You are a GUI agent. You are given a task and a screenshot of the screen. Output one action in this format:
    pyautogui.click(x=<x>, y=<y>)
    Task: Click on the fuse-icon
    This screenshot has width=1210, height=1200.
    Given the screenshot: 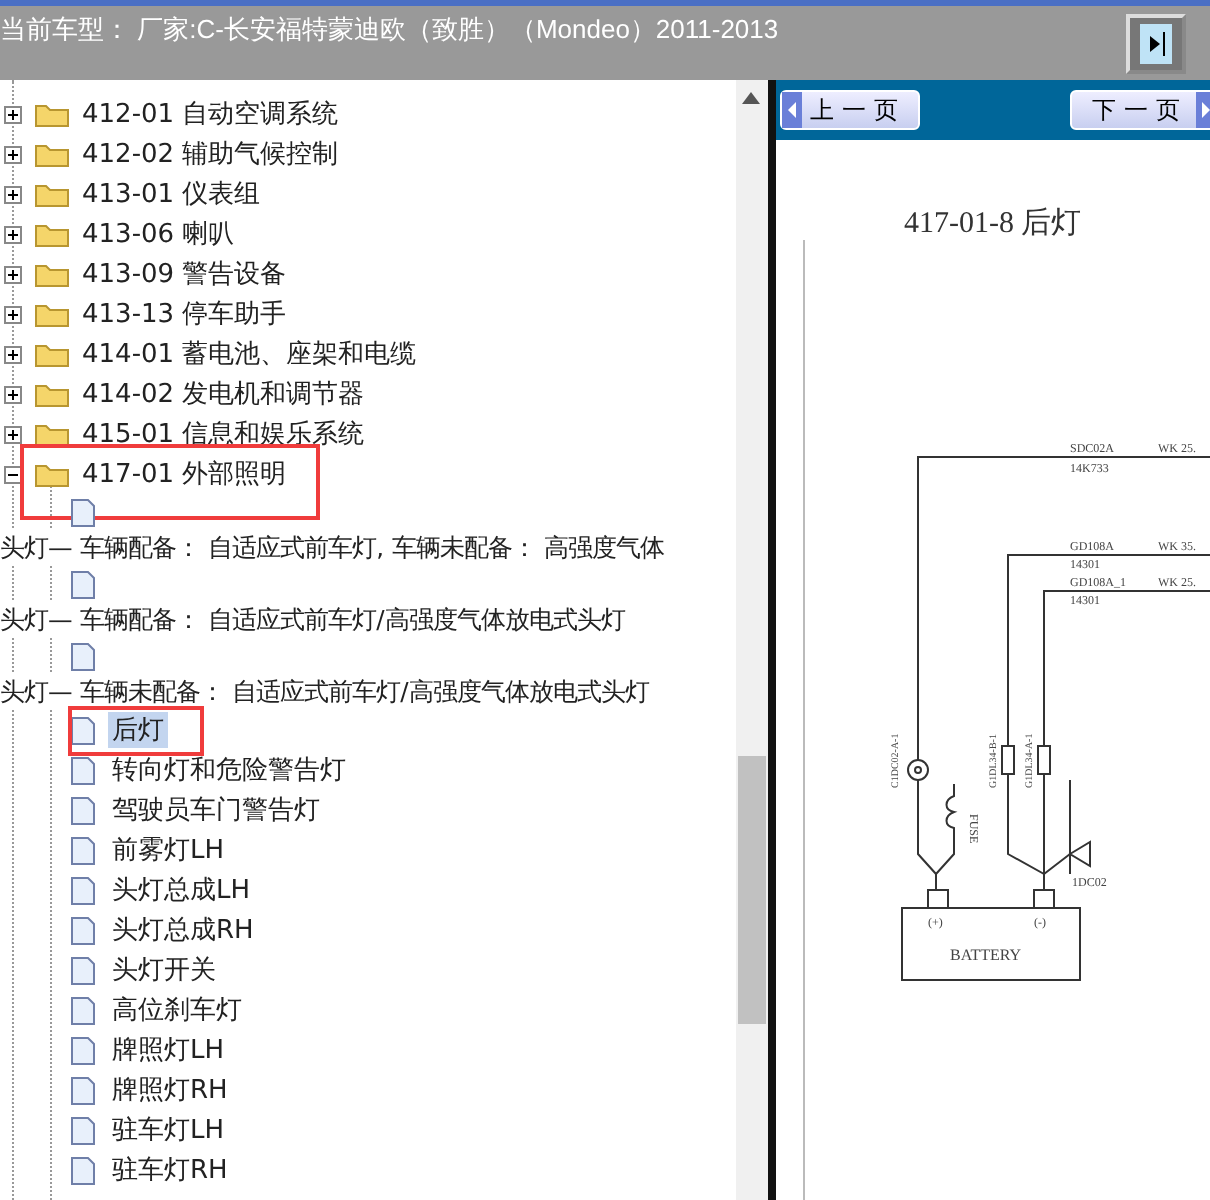 What is the action you would take?
    pyautogui.click(x=945, y=829)
    